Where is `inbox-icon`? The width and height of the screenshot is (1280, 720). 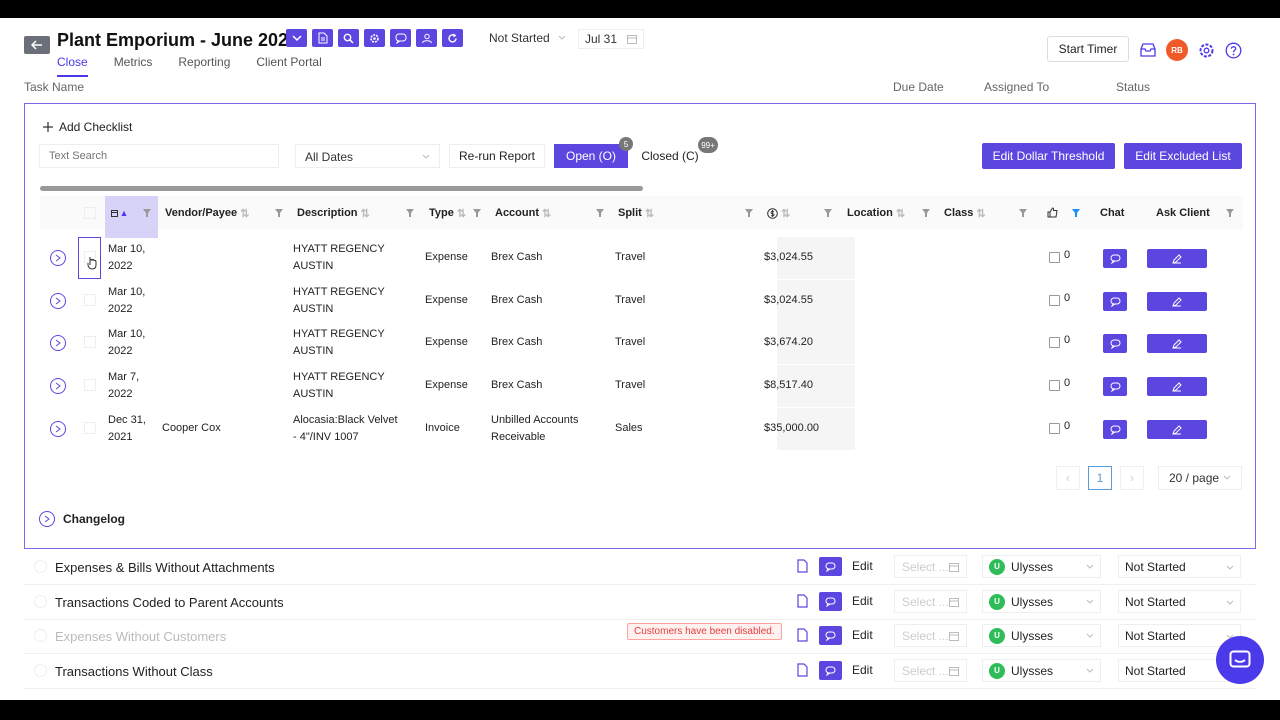 inbox-icon is located at coordinates (1148, 50).